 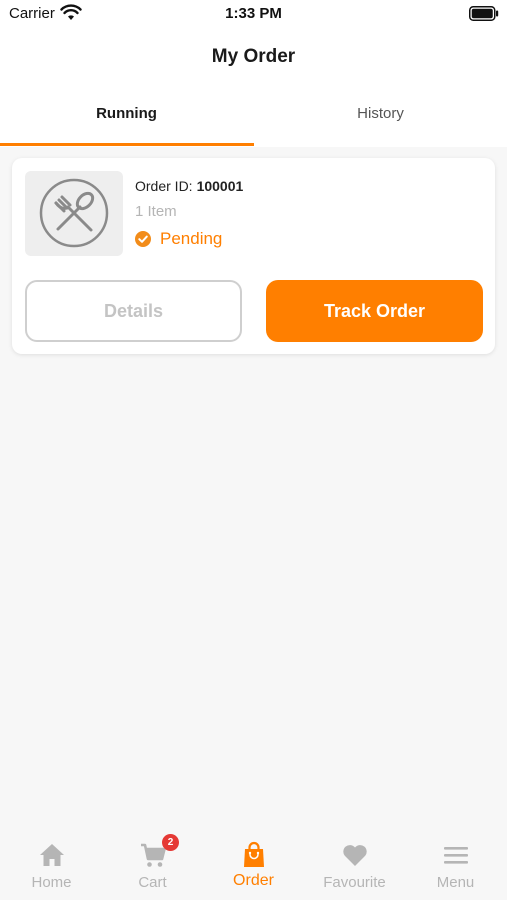 I want to click on active-tab-indicator, so click(x=127, y=144).